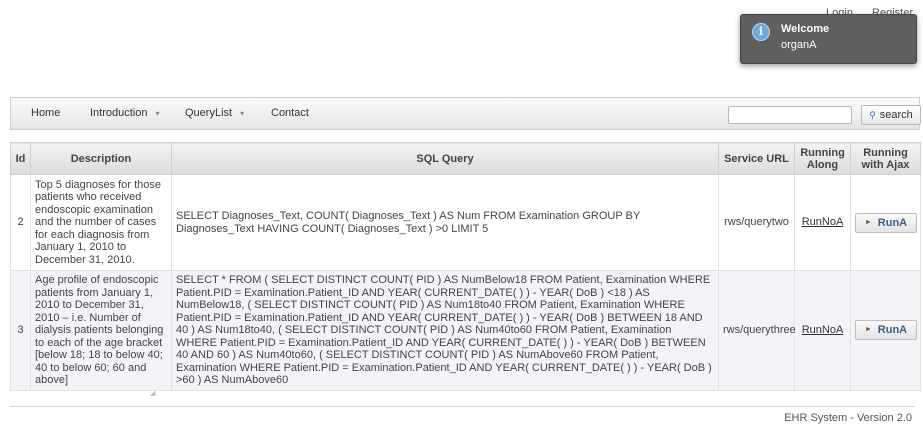  Describe the element at coordinates (20, 222) in the screenshot. I see `row-id: 2` at that location.